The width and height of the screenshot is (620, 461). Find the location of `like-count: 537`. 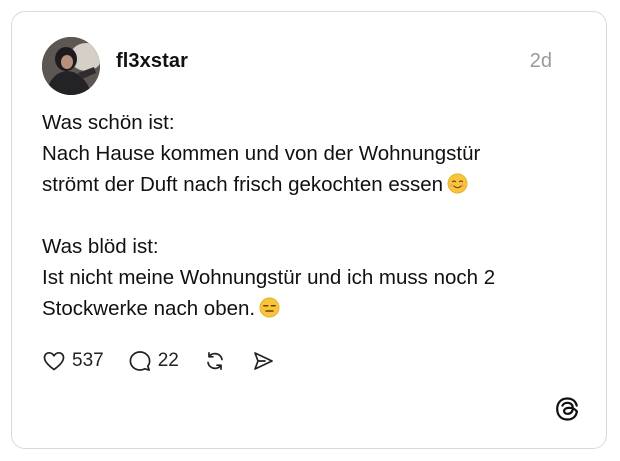

like-count: 537 is located at coordinates (88, 360).